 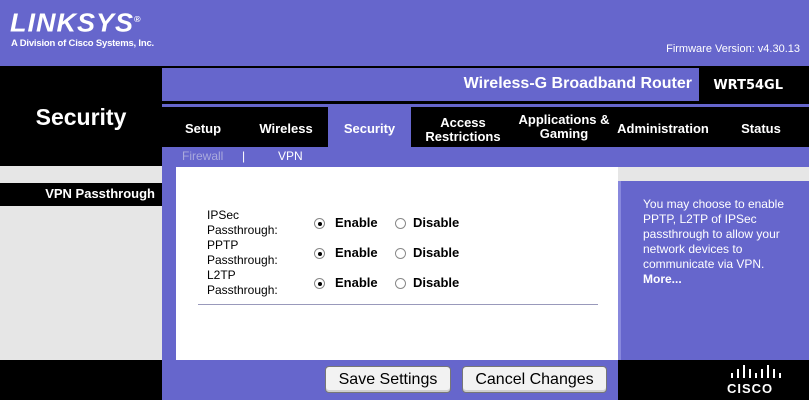 I want to click on linksys-logo: LINKSYS®, so click(x=76, y=23).